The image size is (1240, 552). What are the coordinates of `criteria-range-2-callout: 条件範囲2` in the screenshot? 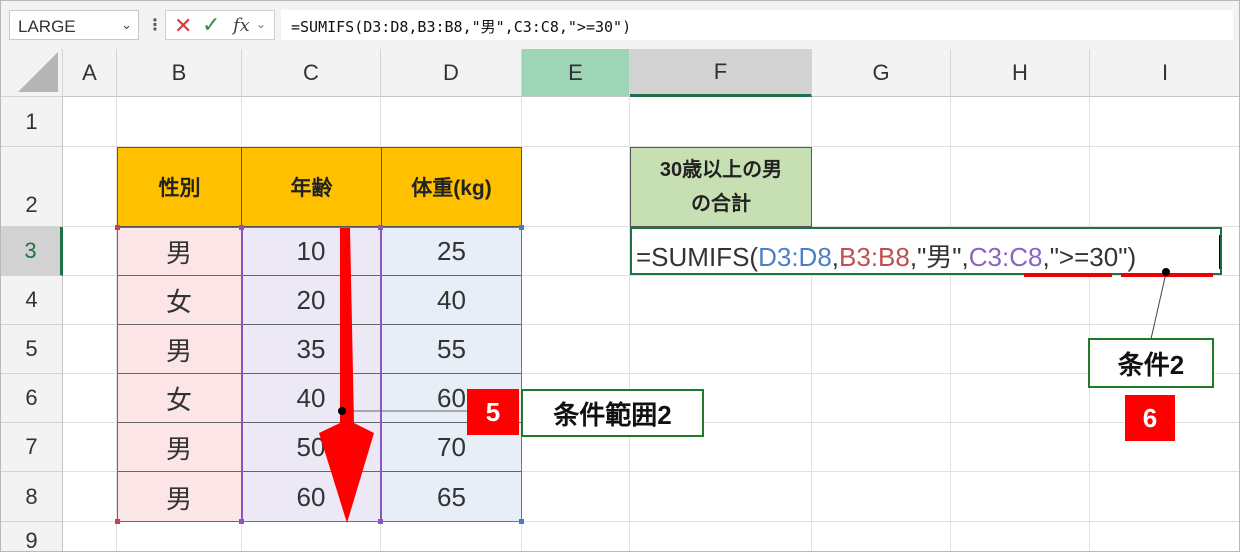 It's located at (612, 413).